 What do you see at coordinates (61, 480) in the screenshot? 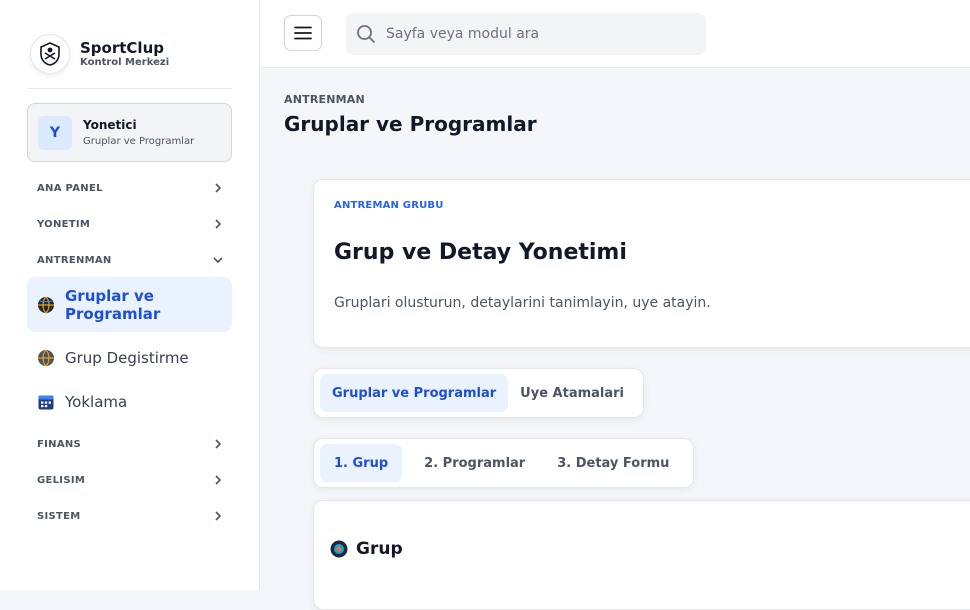
I see `nav-section-label: GELISIM` at bounding box center [61, 480].